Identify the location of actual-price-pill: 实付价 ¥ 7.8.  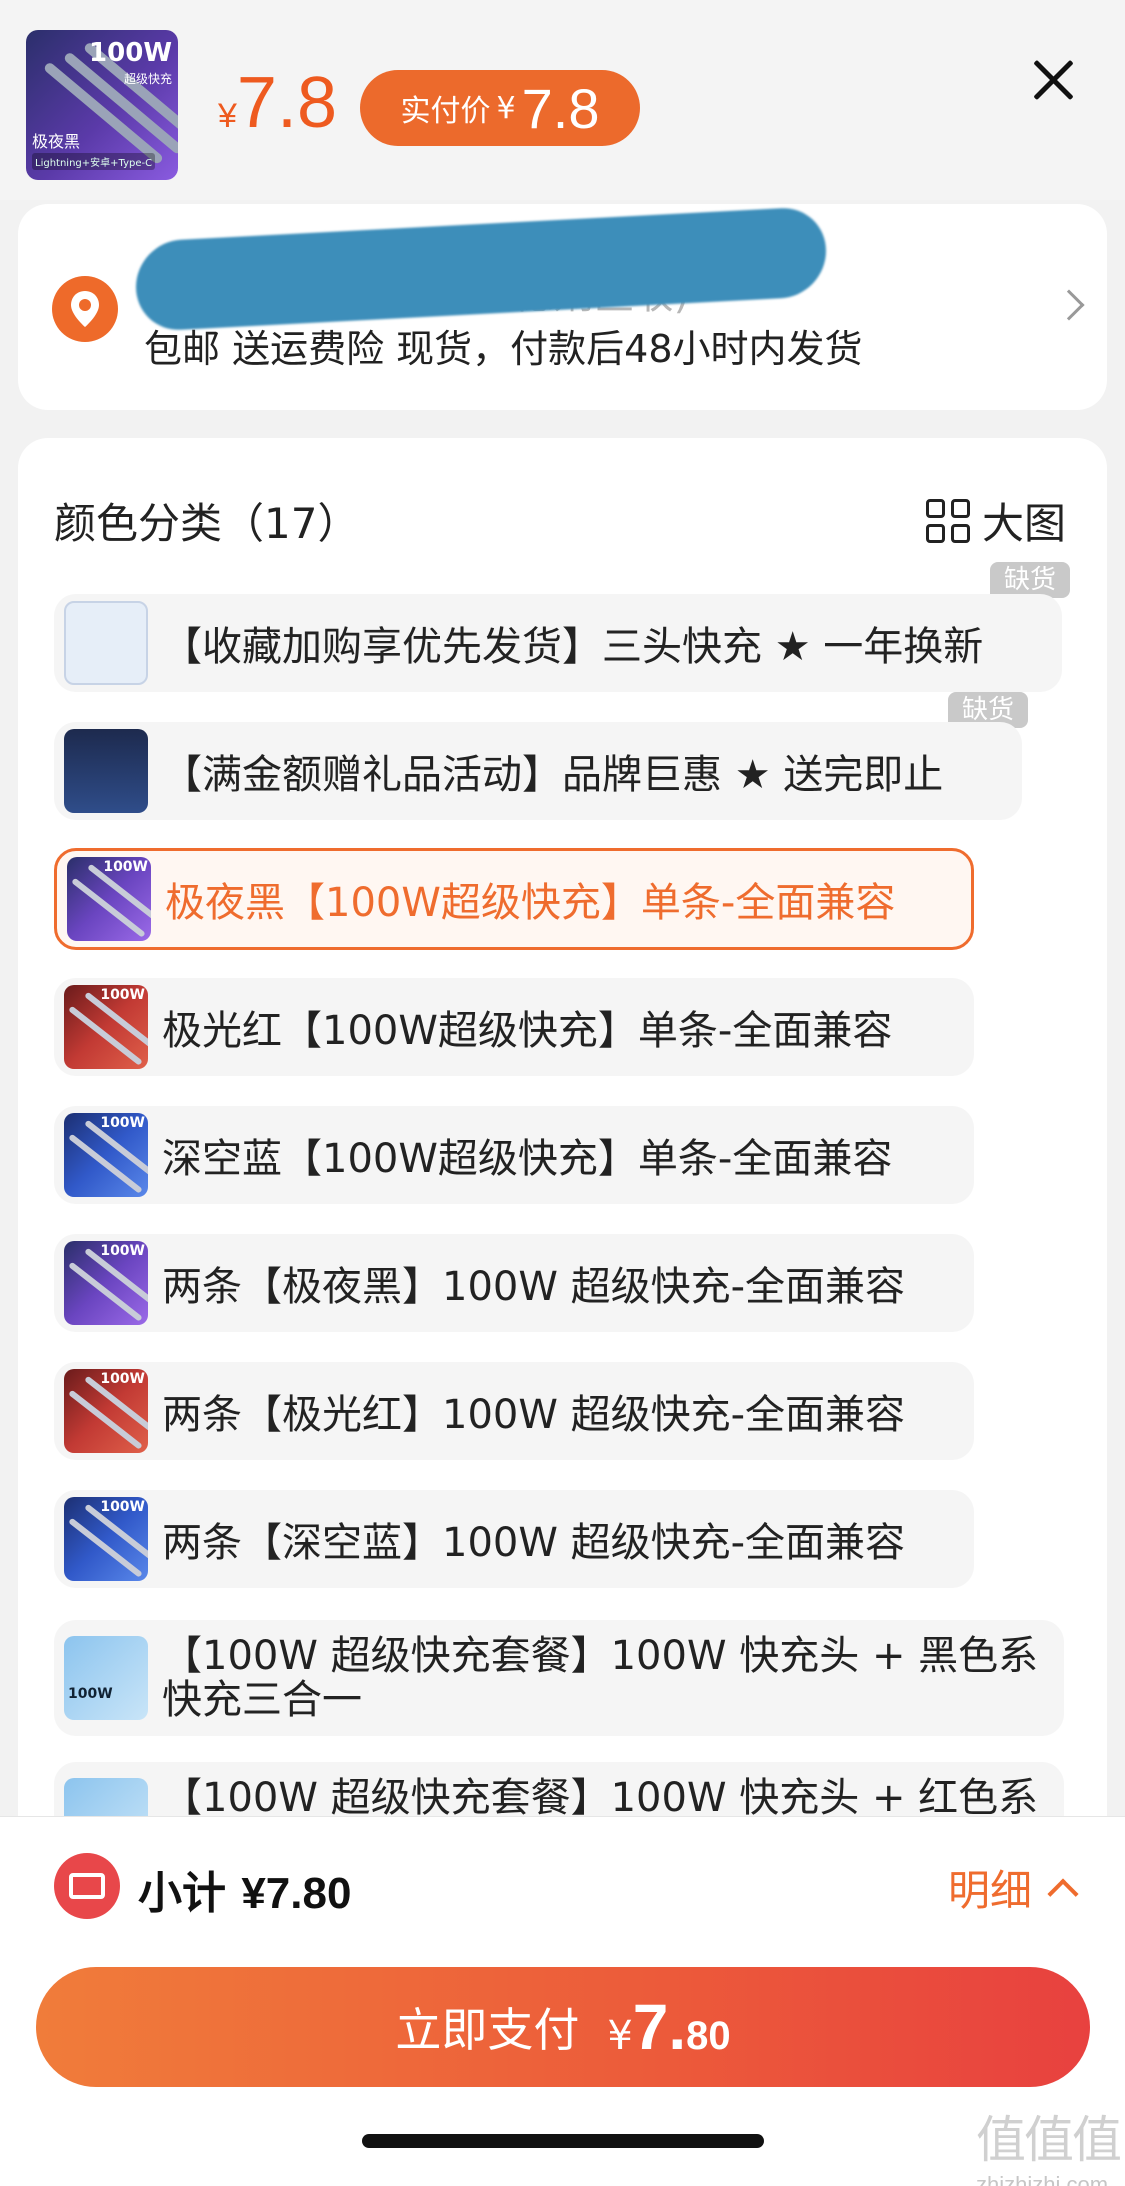
(500, 108).